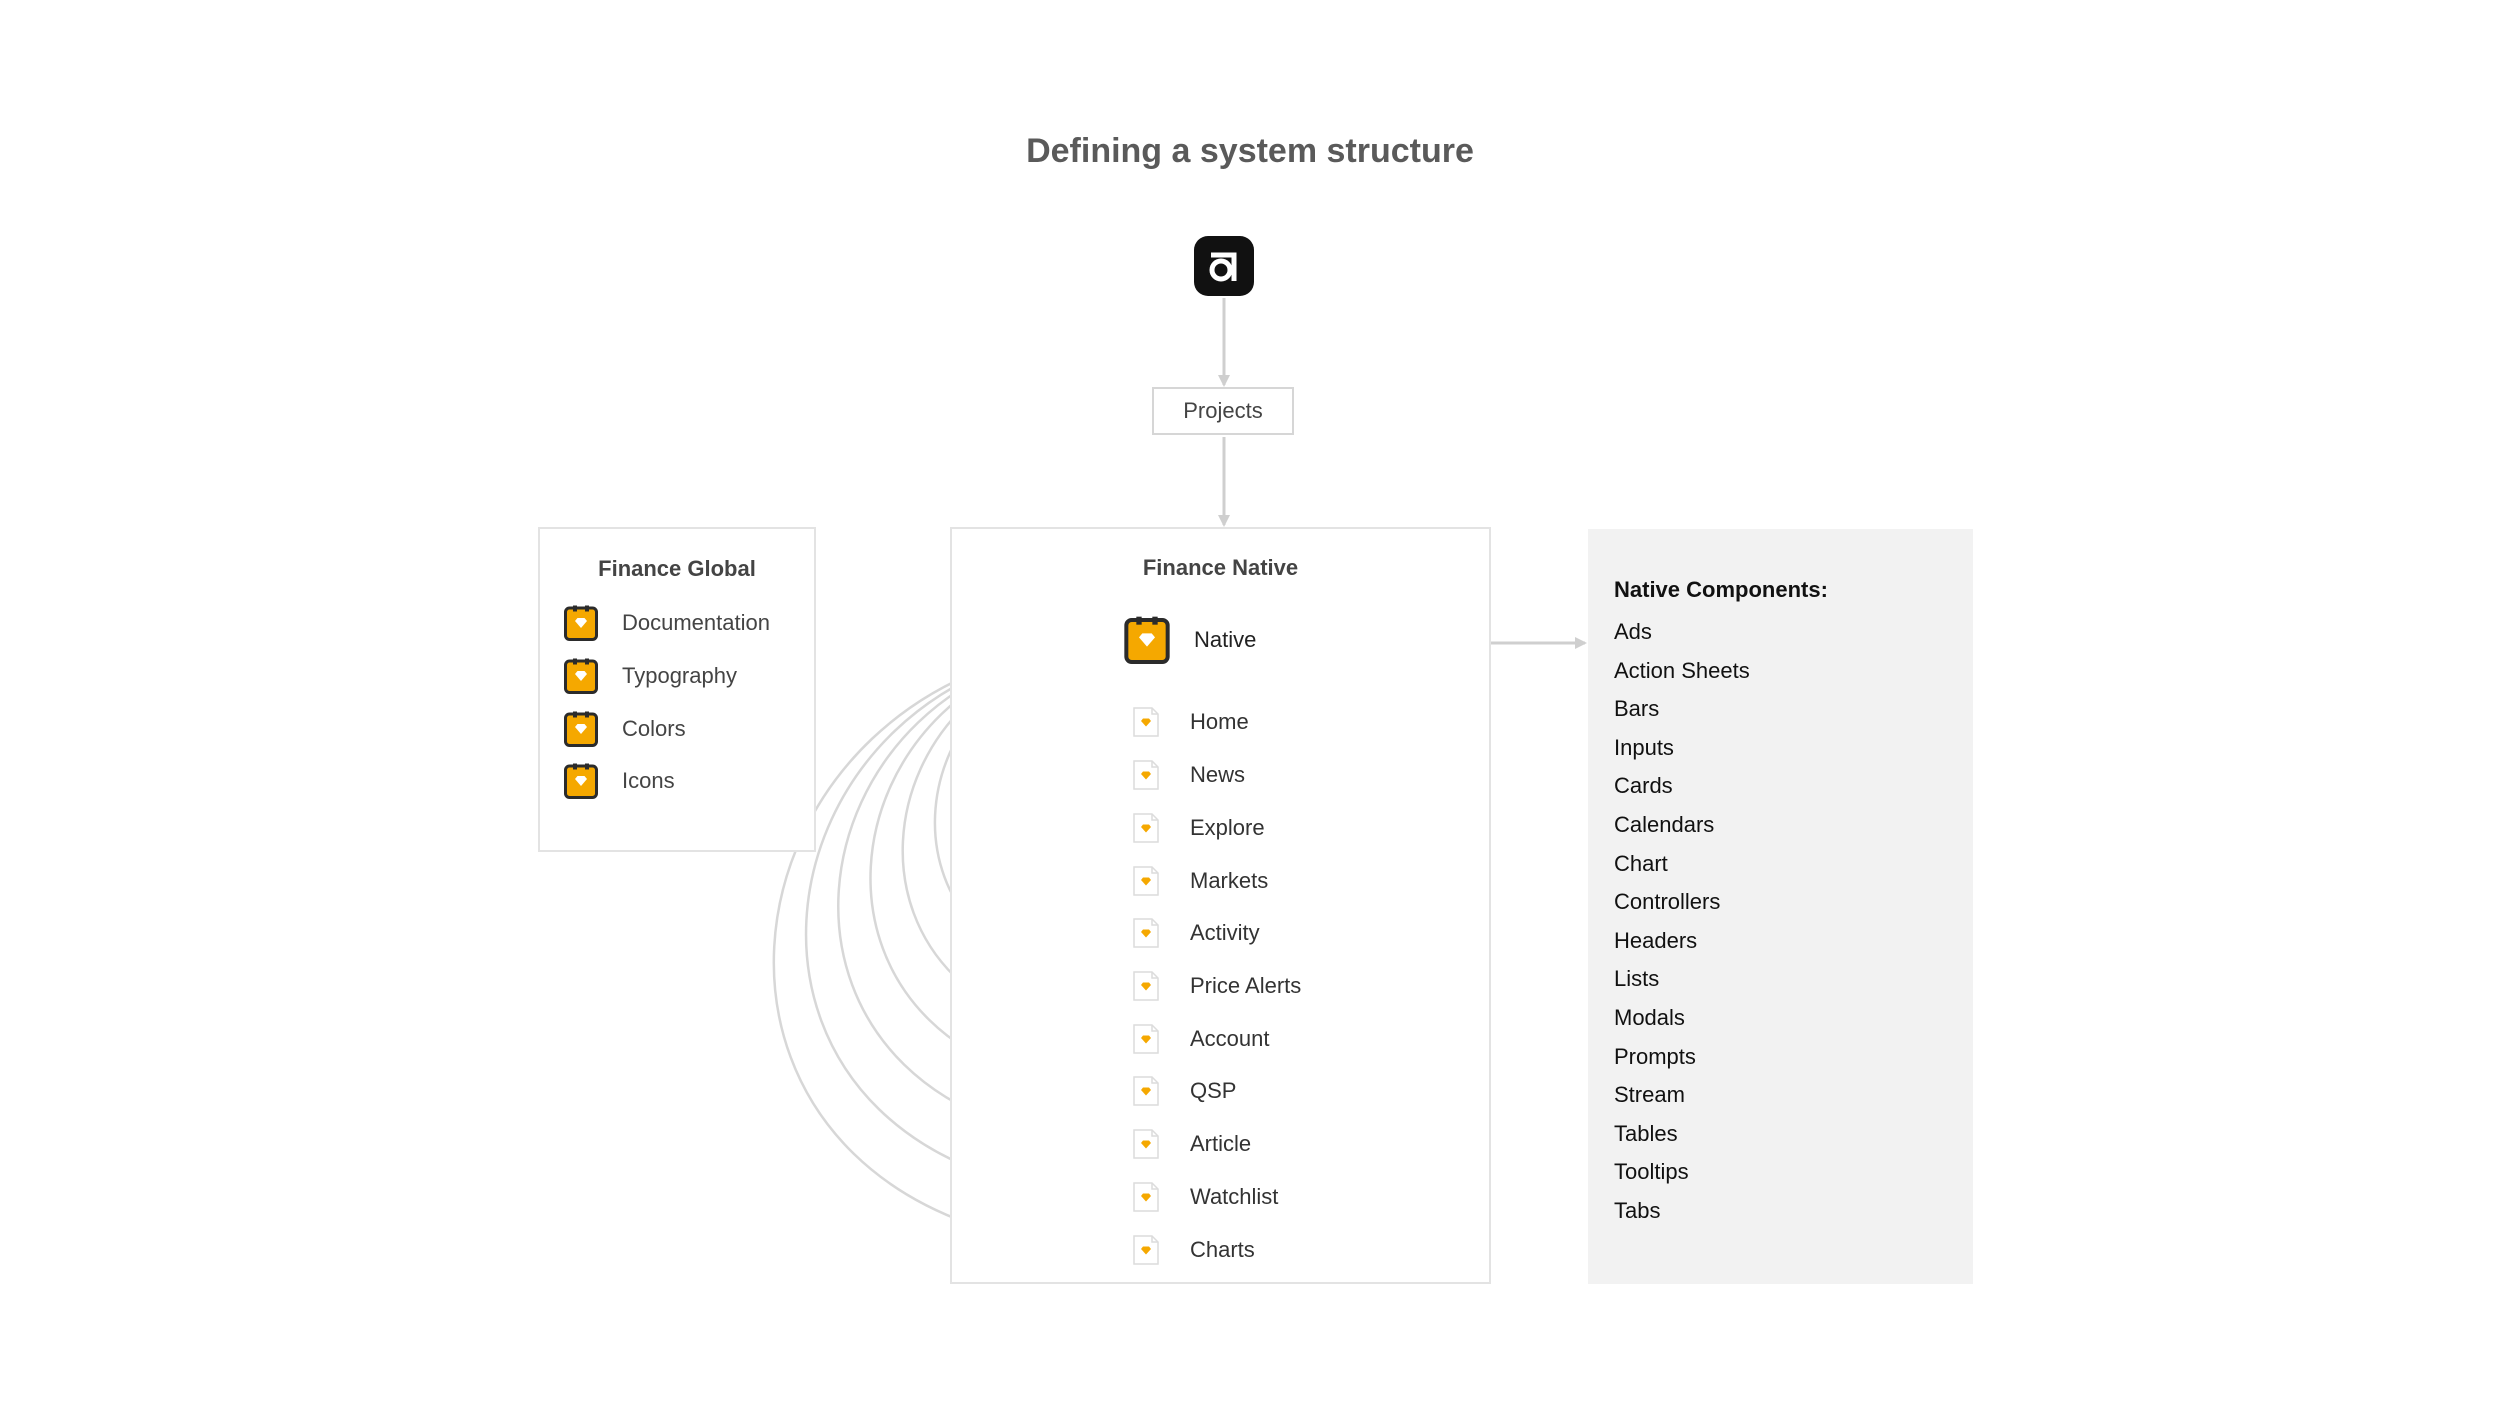  Describe the element at coordinates (1229, 880) in the screenshot. I see `page-item-label: Markets` at that location.